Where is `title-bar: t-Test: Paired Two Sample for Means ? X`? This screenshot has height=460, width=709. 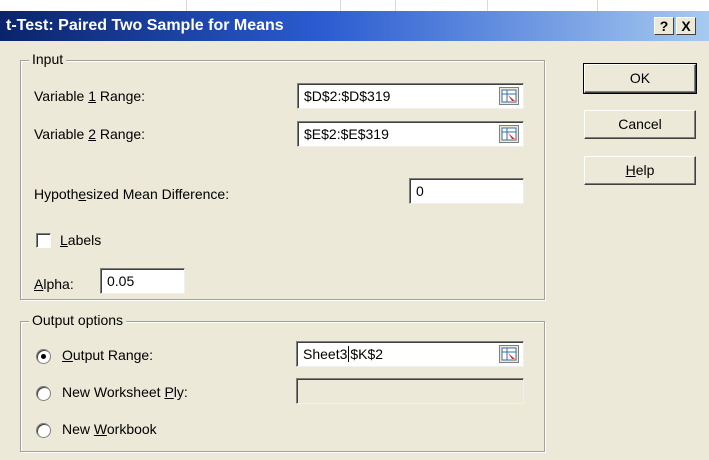 title-bar: t-Test: Paired Two Sample for Means ? X is located at coordinates (354, 26).